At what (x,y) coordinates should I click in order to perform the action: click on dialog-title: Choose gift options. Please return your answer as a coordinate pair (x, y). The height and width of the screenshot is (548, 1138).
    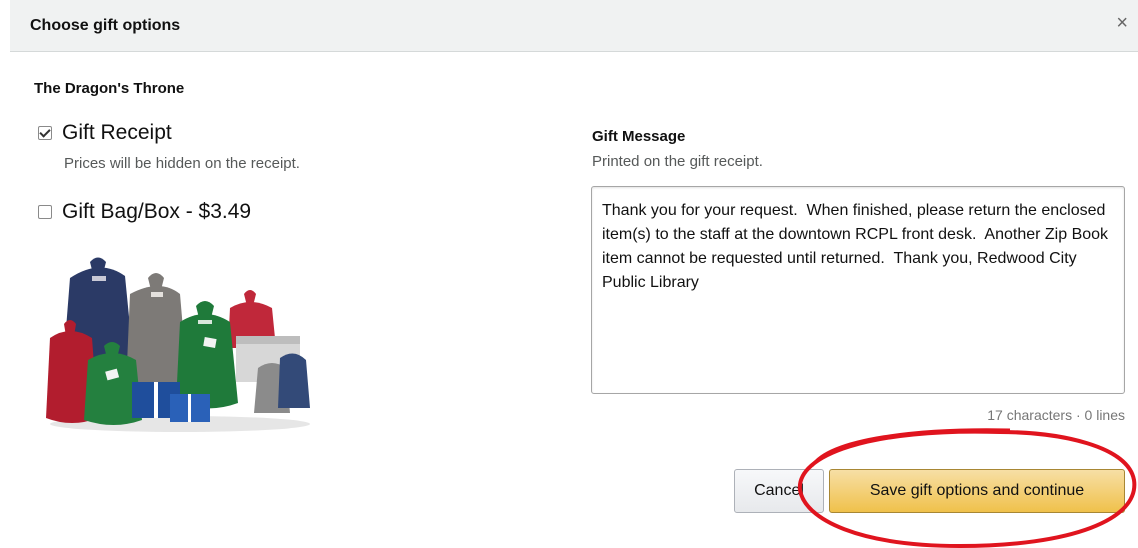
    Looking at the image, I should click on (105, 25).